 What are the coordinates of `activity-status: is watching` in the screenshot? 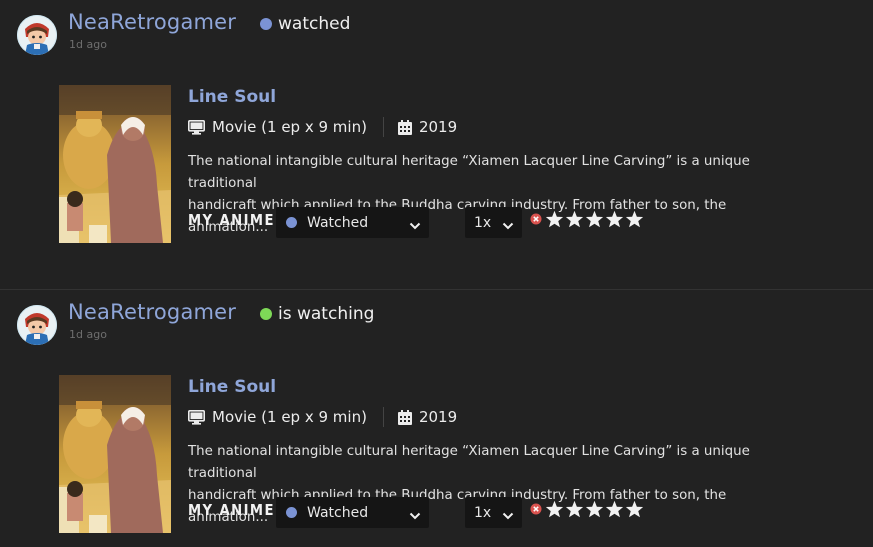 It's located at (317, 314).